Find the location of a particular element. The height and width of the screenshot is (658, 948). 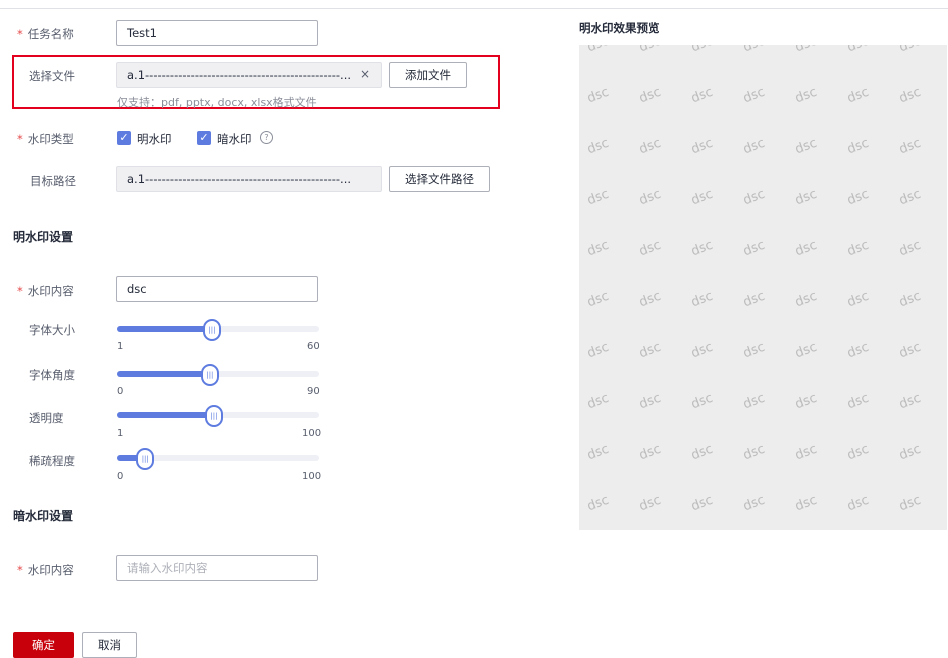

density-label: 稀疏程度 is located at coordinates (52, 461).